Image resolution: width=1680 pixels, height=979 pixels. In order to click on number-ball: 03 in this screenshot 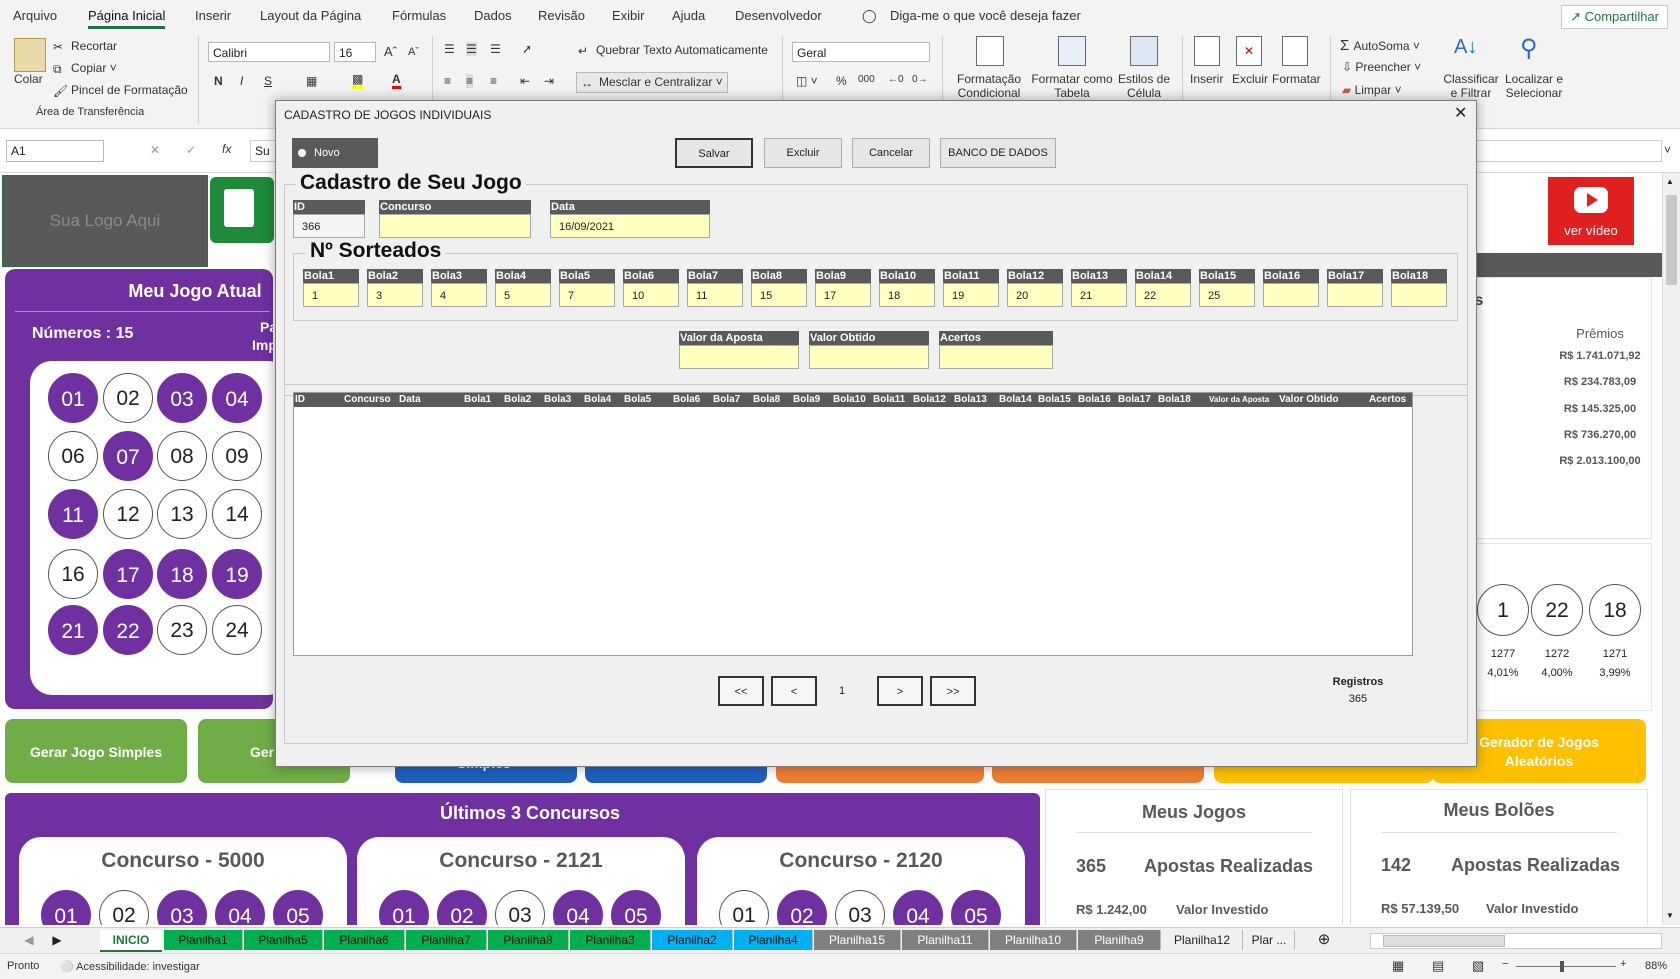, I will do `click(182, 398)`.